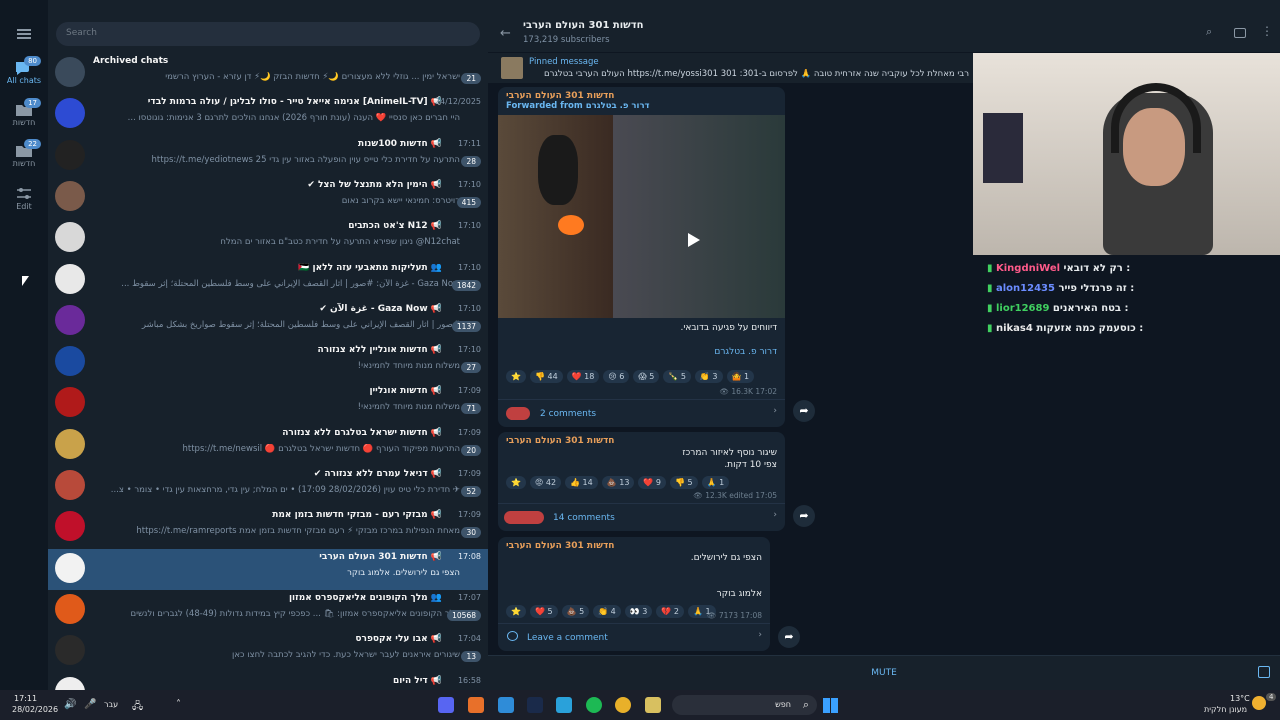 The image size is (1280, 720). What do you see at coordinates (1240, 698) in the screenshot?
I see `weather-temp: 13°C` at bounding box center [1240, 698].